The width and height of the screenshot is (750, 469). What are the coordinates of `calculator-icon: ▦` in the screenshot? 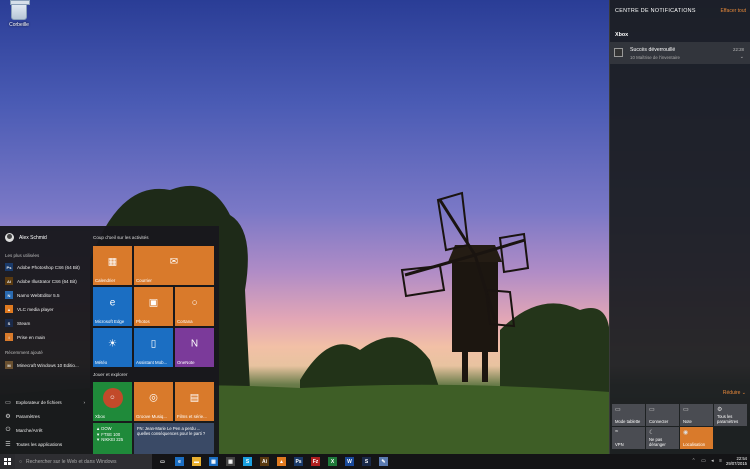 It's located at (230, 461).